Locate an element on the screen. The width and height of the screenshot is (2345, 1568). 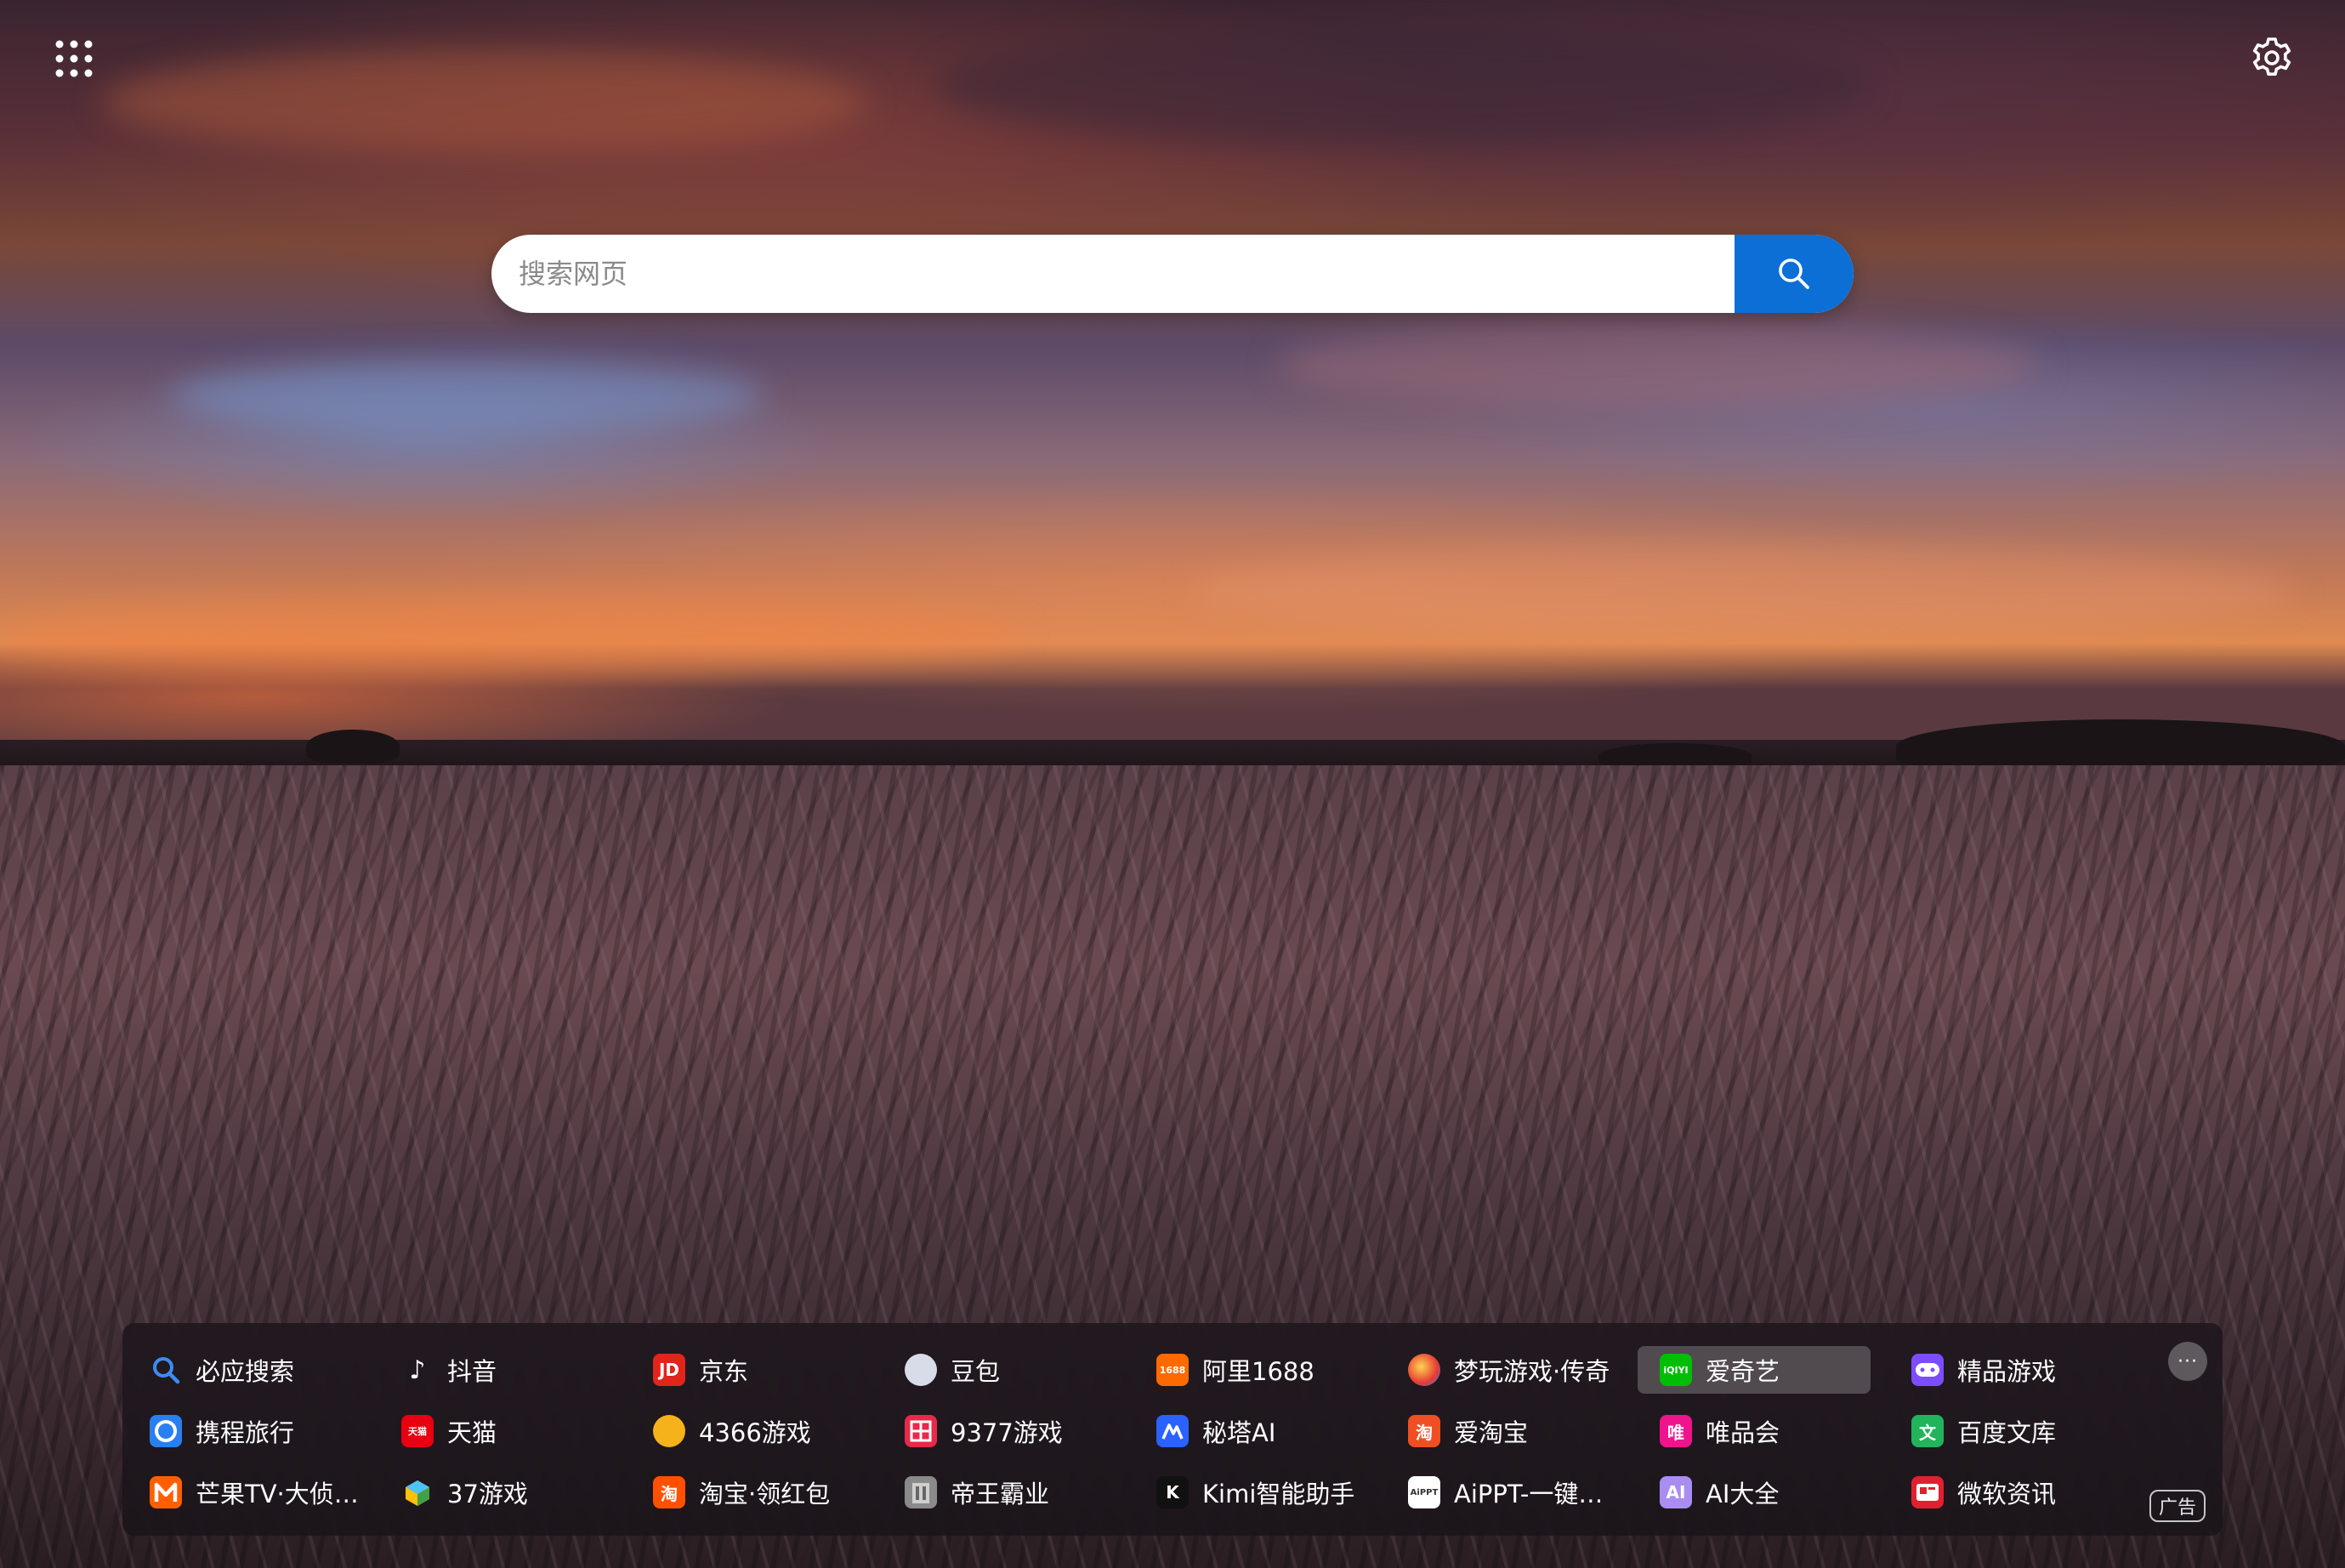
apps-grid-button is located at coordinates (74, 58).